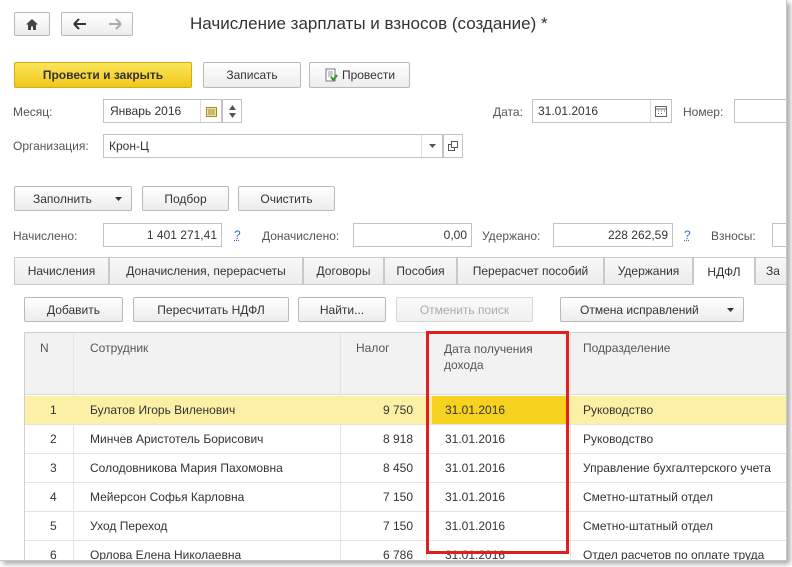  I want to click on post-document-icon, so click(331, 75).